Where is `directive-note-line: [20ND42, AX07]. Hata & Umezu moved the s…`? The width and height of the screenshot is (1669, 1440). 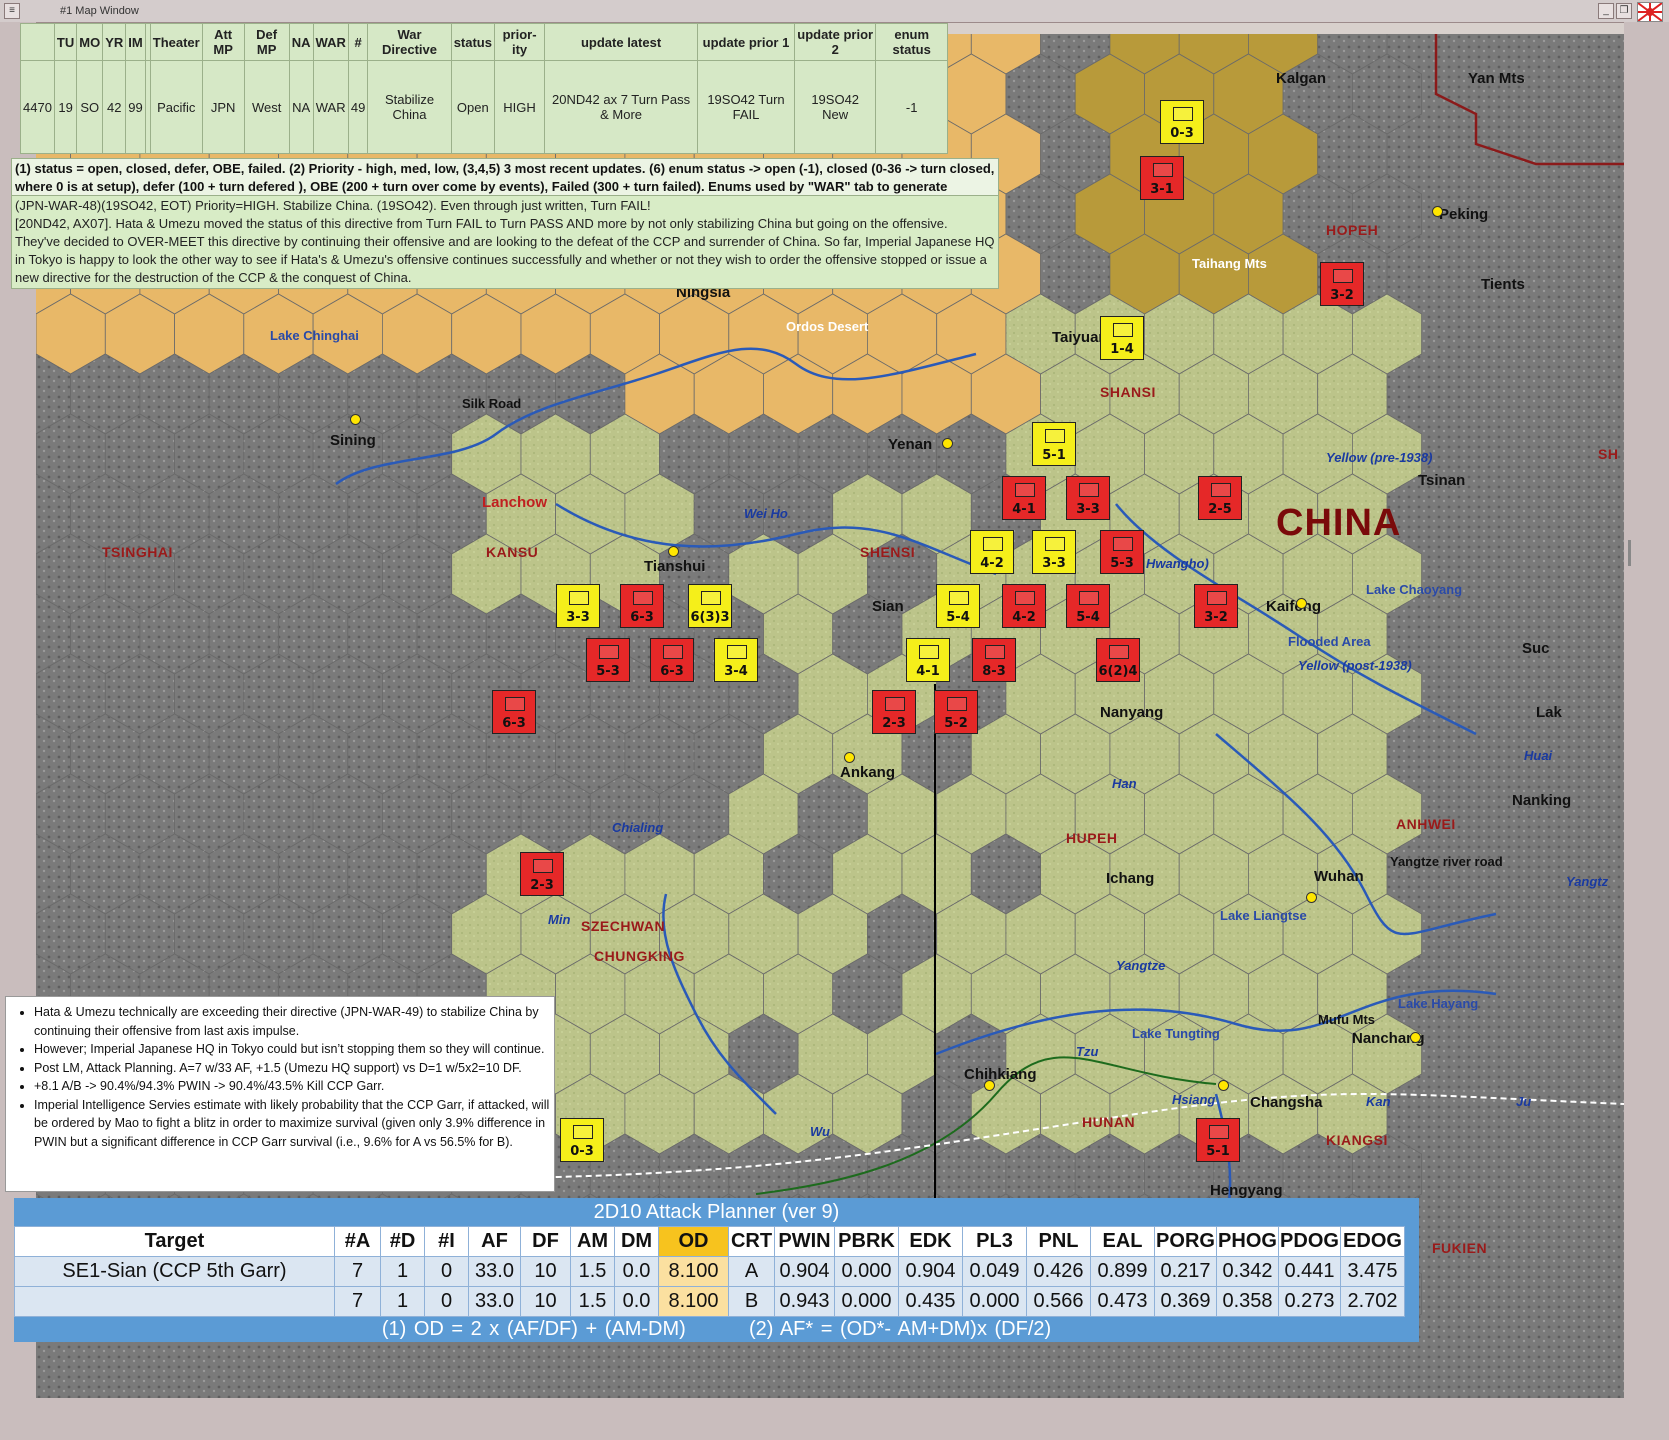 directive-note-line: [20ND42, AX07]. Hata & Umezu moved the s… is located at coordinates (505, 250).